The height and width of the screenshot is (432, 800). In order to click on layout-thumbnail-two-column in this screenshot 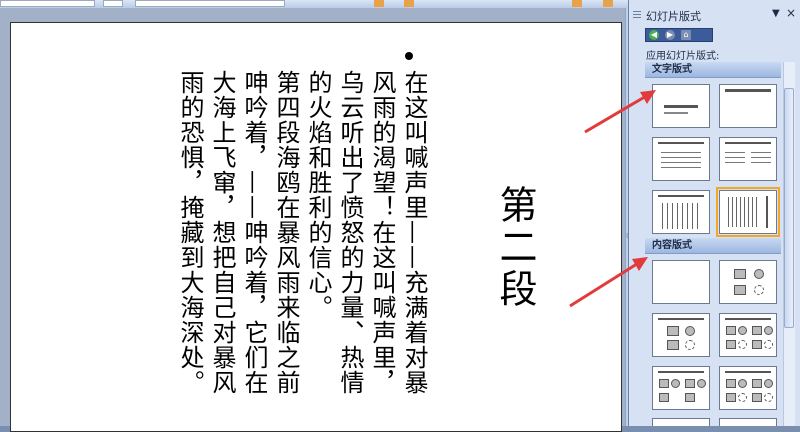, I will do `click(748, 159)`.